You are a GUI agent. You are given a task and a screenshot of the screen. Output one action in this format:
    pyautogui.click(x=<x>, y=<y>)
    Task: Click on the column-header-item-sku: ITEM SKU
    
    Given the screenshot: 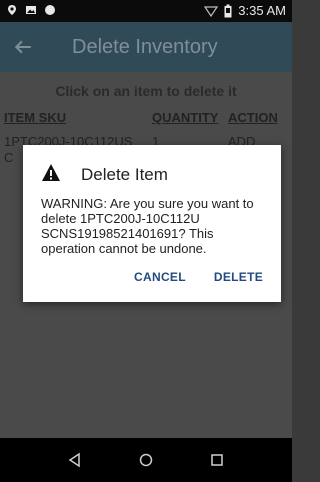 What is the action you would take?
    pyautogui.click(x=35, y=117)
    